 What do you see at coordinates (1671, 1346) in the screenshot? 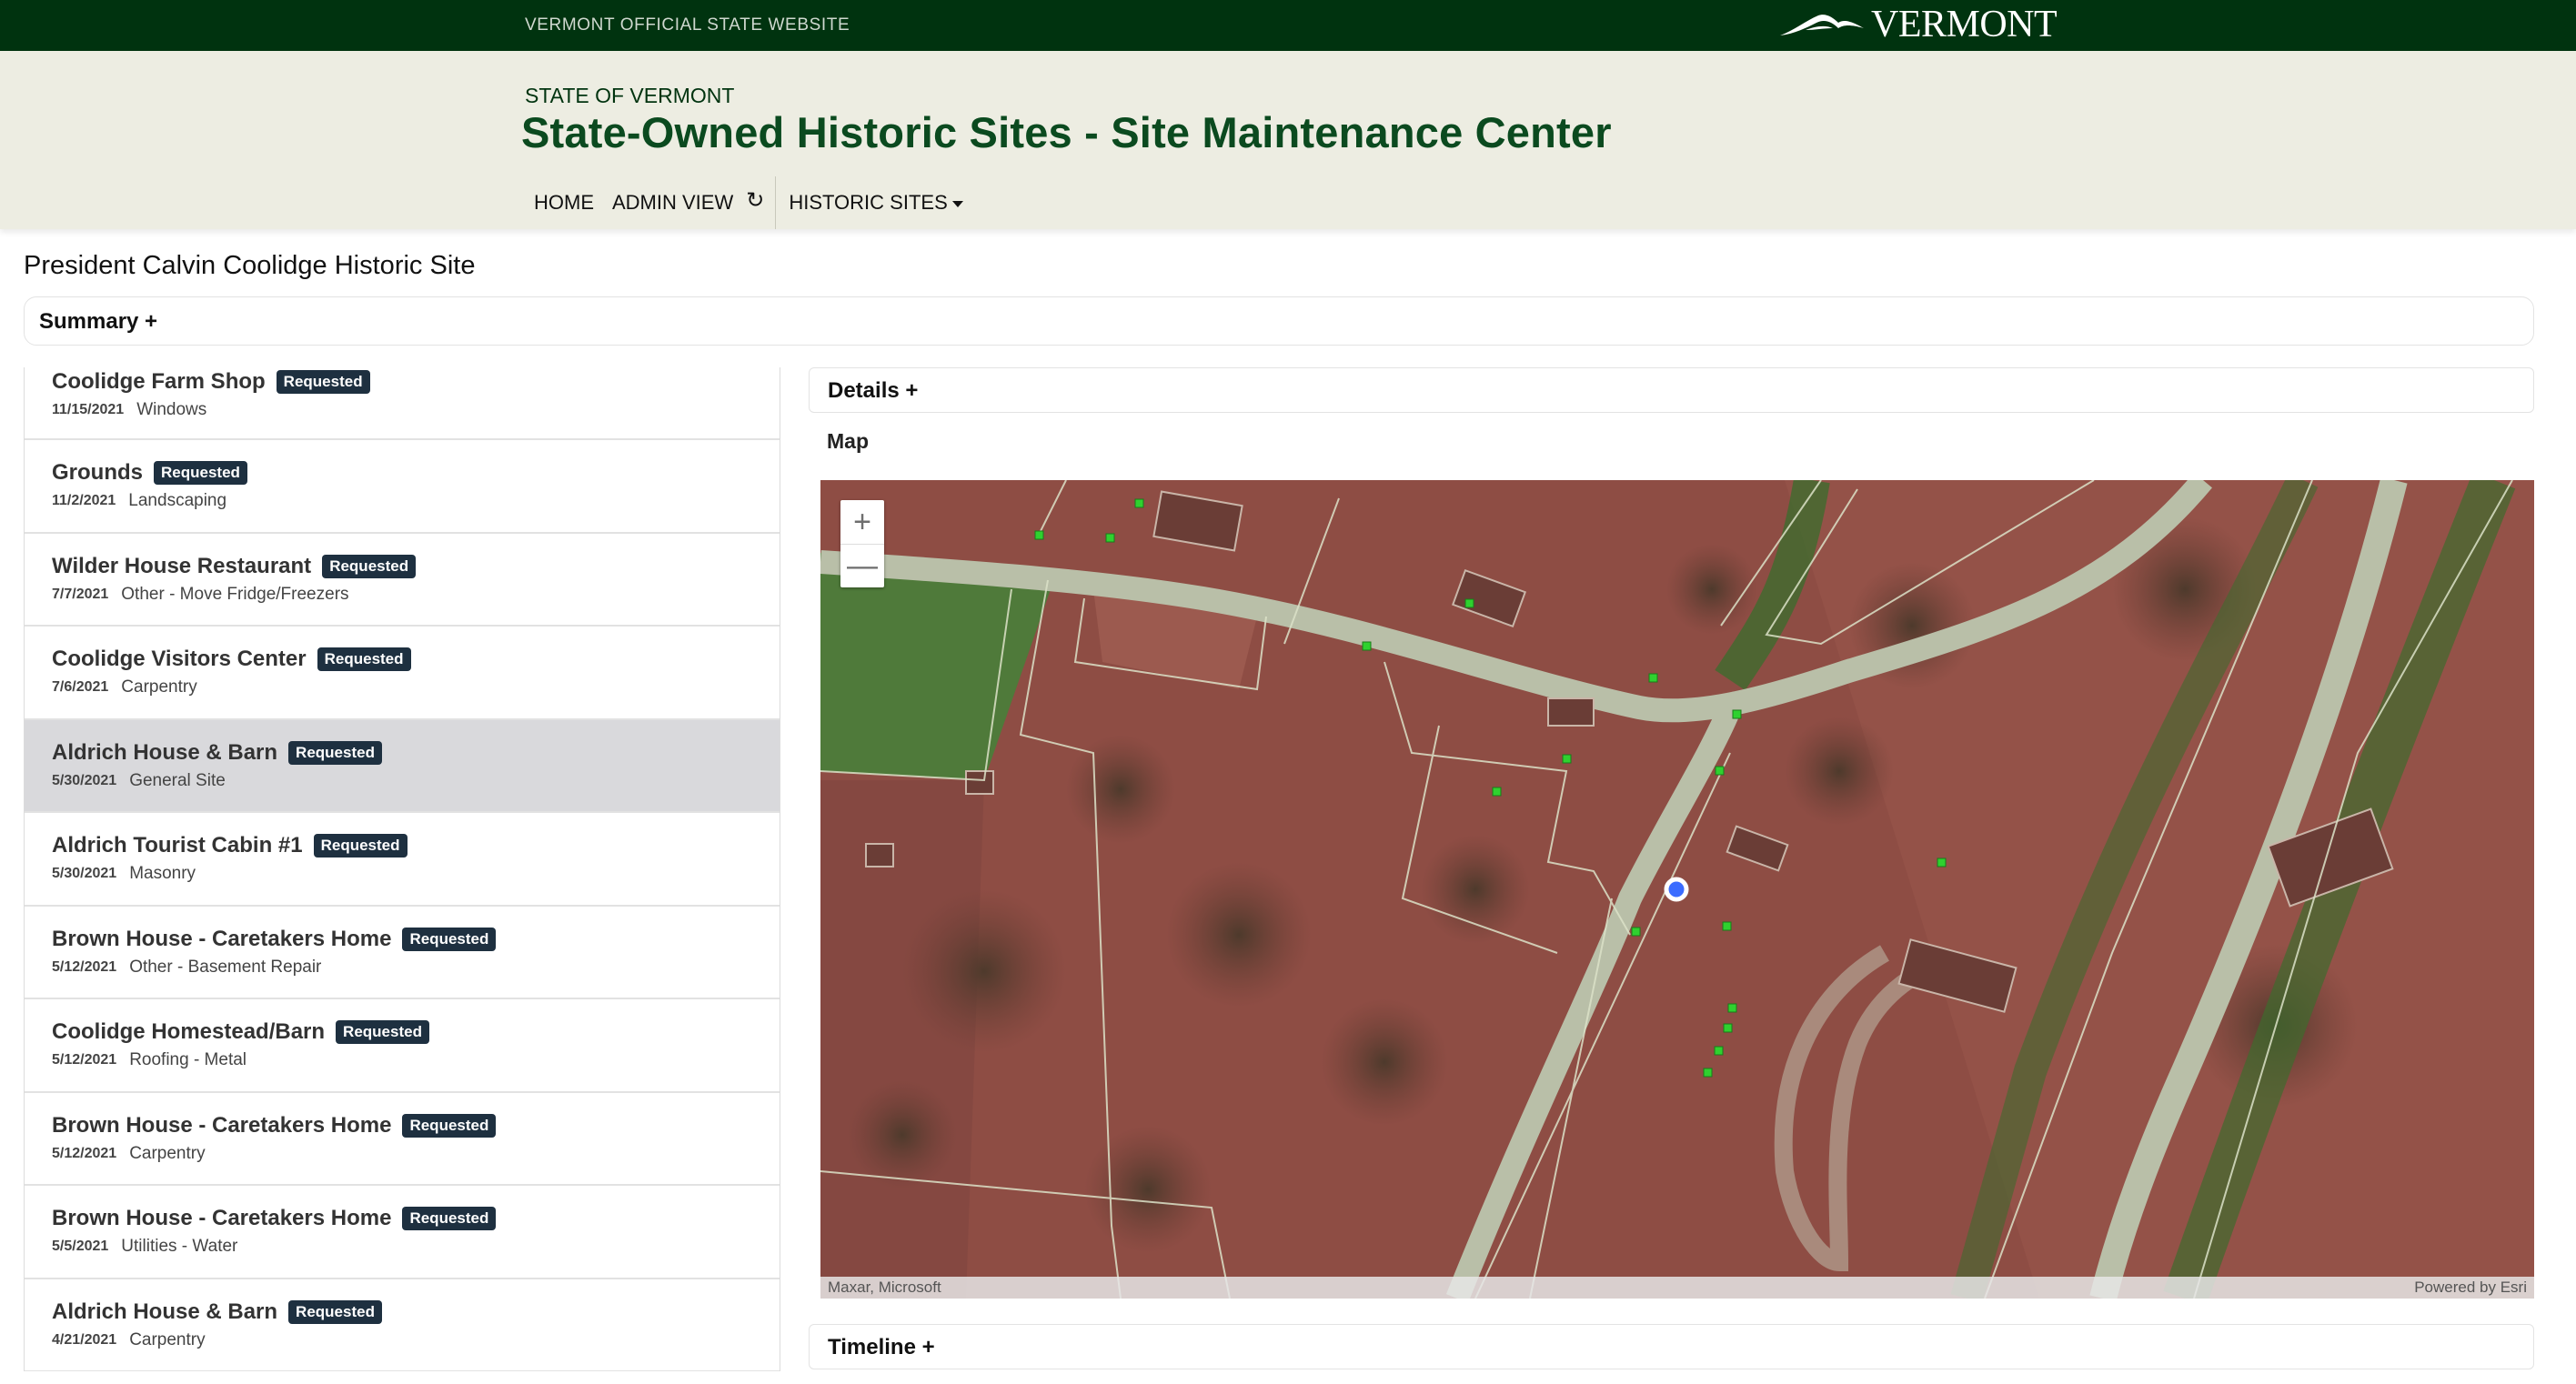
I see `timeline-panel: Timeline +` at bounding box center [1671, 1346].